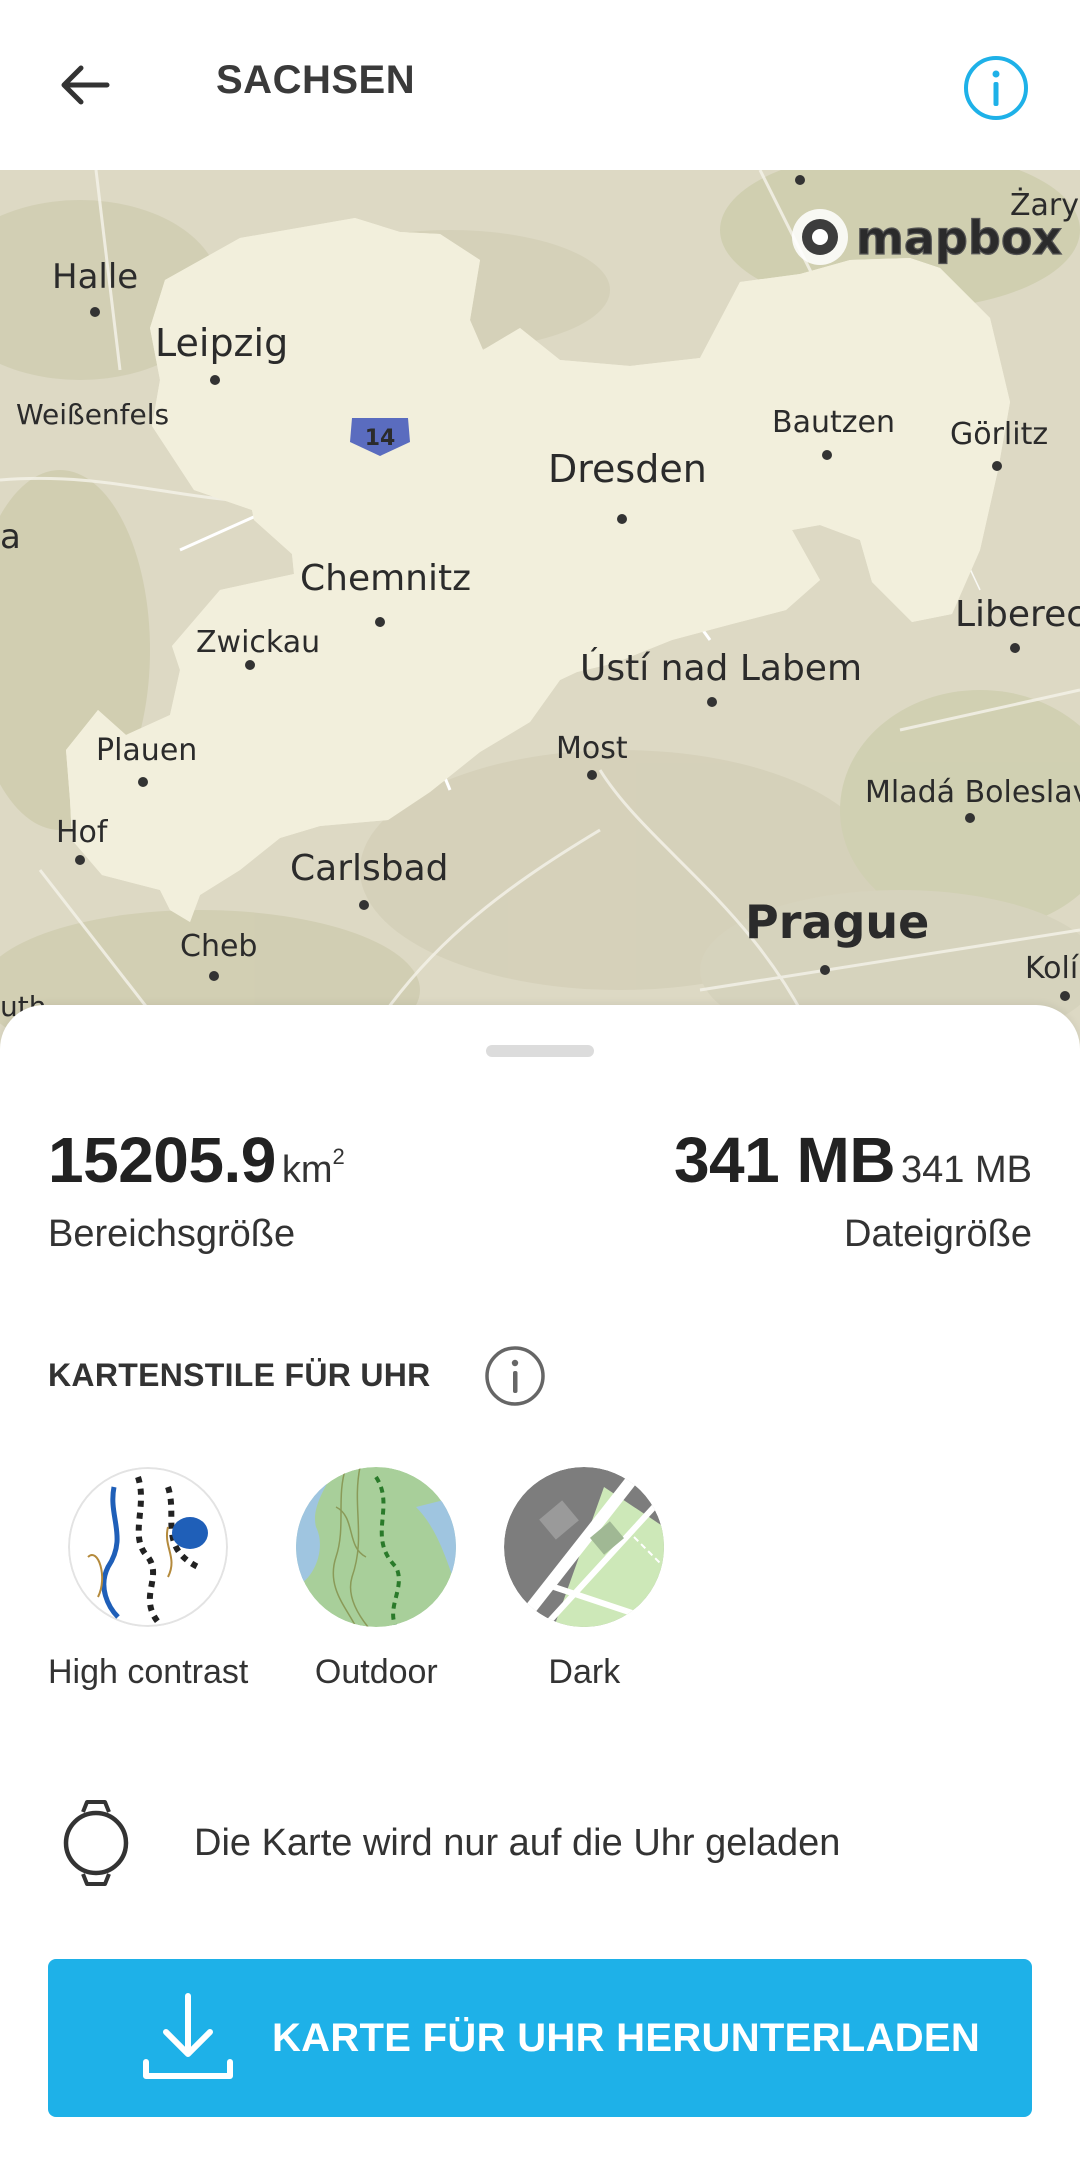 This screenshot has height=2162, width=1080. Describe the element at coordinates (148, 1547) in the screenshot. I see `high-contrast-style-thumbnail` at that location.